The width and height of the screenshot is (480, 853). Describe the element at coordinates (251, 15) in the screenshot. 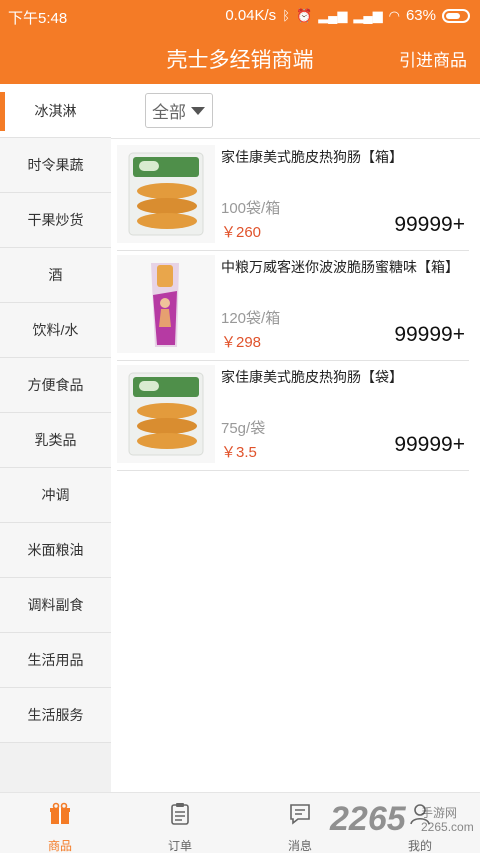

I see `network-speed: 0.04K/s` at that location.